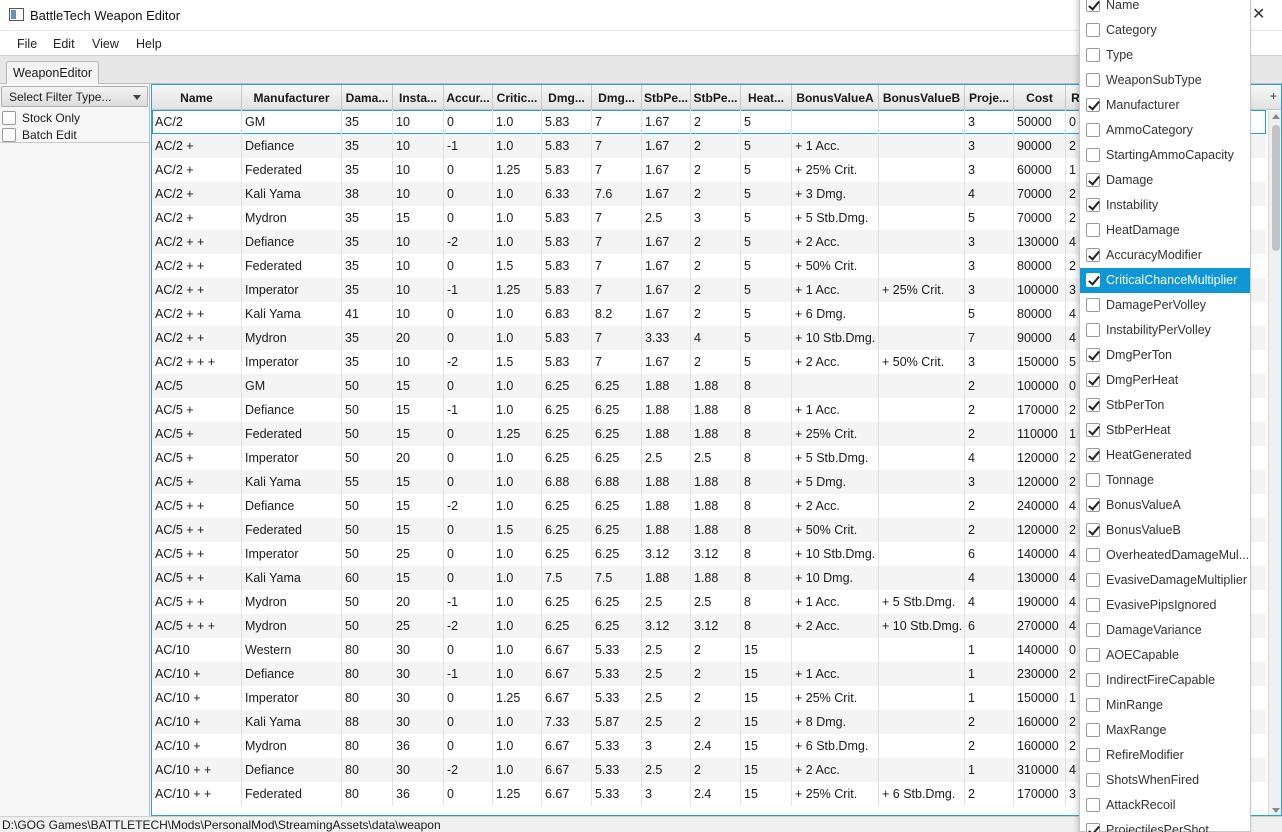 The width and height of the screenshot is (1282, 832). What do you see at coordinates (197, 122) in the screenshot?
I see `table-cell: AC/2` at bounding box center [197, 122].